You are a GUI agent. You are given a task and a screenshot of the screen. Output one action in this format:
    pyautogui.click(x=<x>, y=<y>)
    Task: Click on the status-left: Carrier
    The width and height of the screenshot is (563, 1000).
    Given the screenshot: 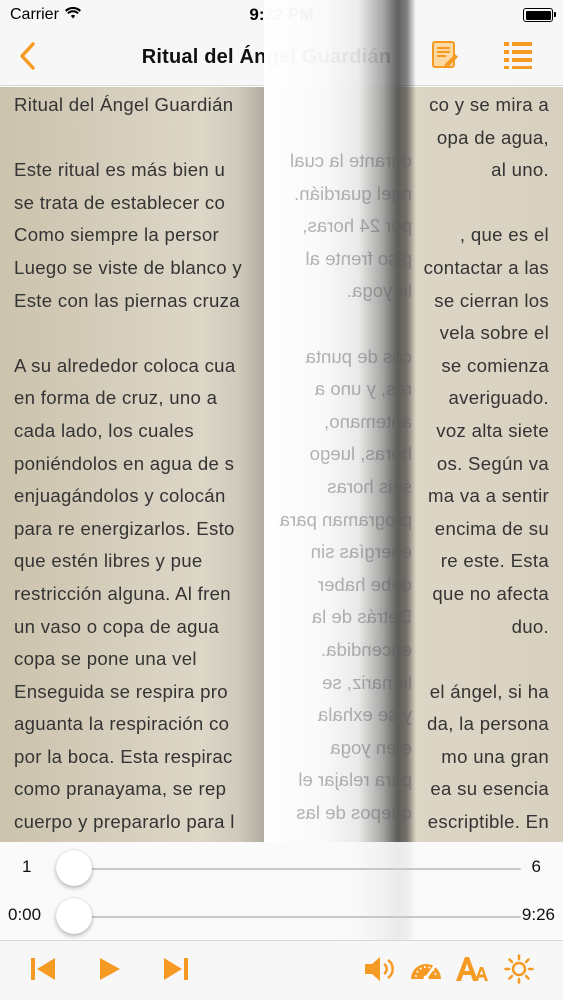 What is the action you would take?
    pyautogui.click(x=45, y=15)
    